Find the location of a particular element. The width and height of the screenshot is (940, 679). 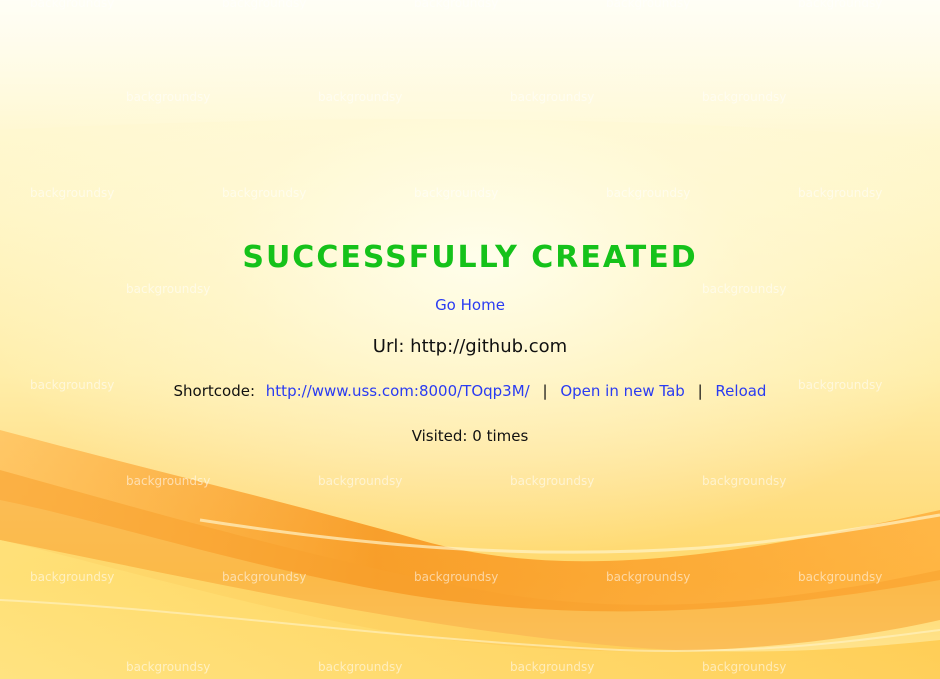

shortcode-label: Shortcode: is located at coordinates (214, 391).